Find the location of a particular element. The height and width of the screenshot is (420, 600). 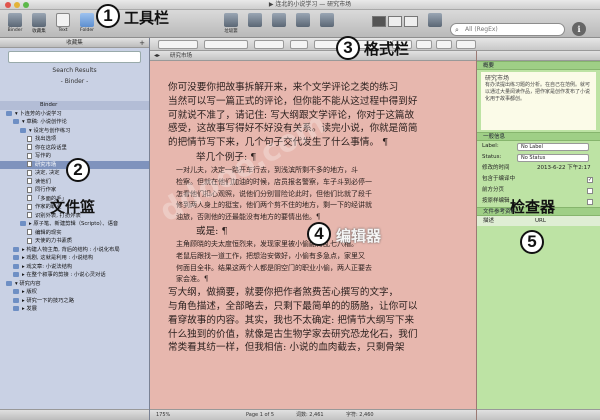

synopsis-section-title: 概要 is located at coordinates (538, 65).